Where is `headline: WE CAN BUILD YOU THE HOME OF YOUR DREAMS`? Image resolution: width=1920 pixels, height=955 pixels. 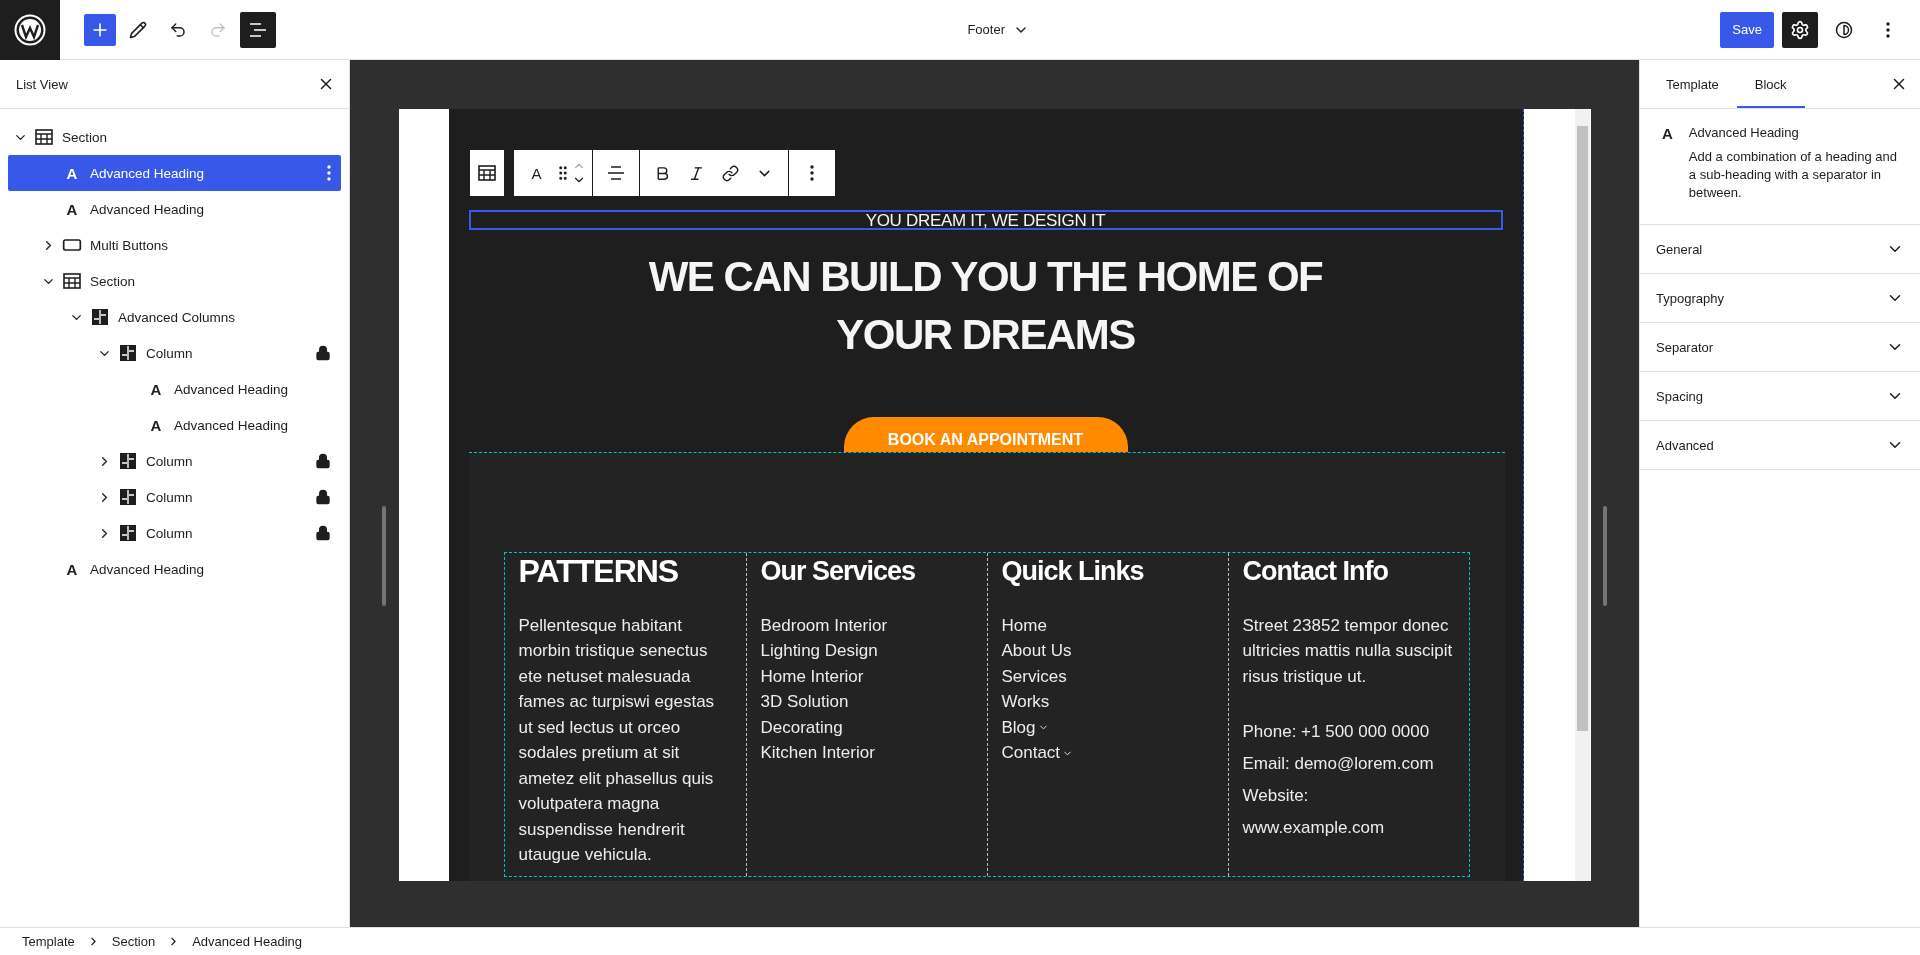
headline: WE CAN BUILD YOU THE HOME OF YOUR DREAMS is located at coordinates (985, 306).